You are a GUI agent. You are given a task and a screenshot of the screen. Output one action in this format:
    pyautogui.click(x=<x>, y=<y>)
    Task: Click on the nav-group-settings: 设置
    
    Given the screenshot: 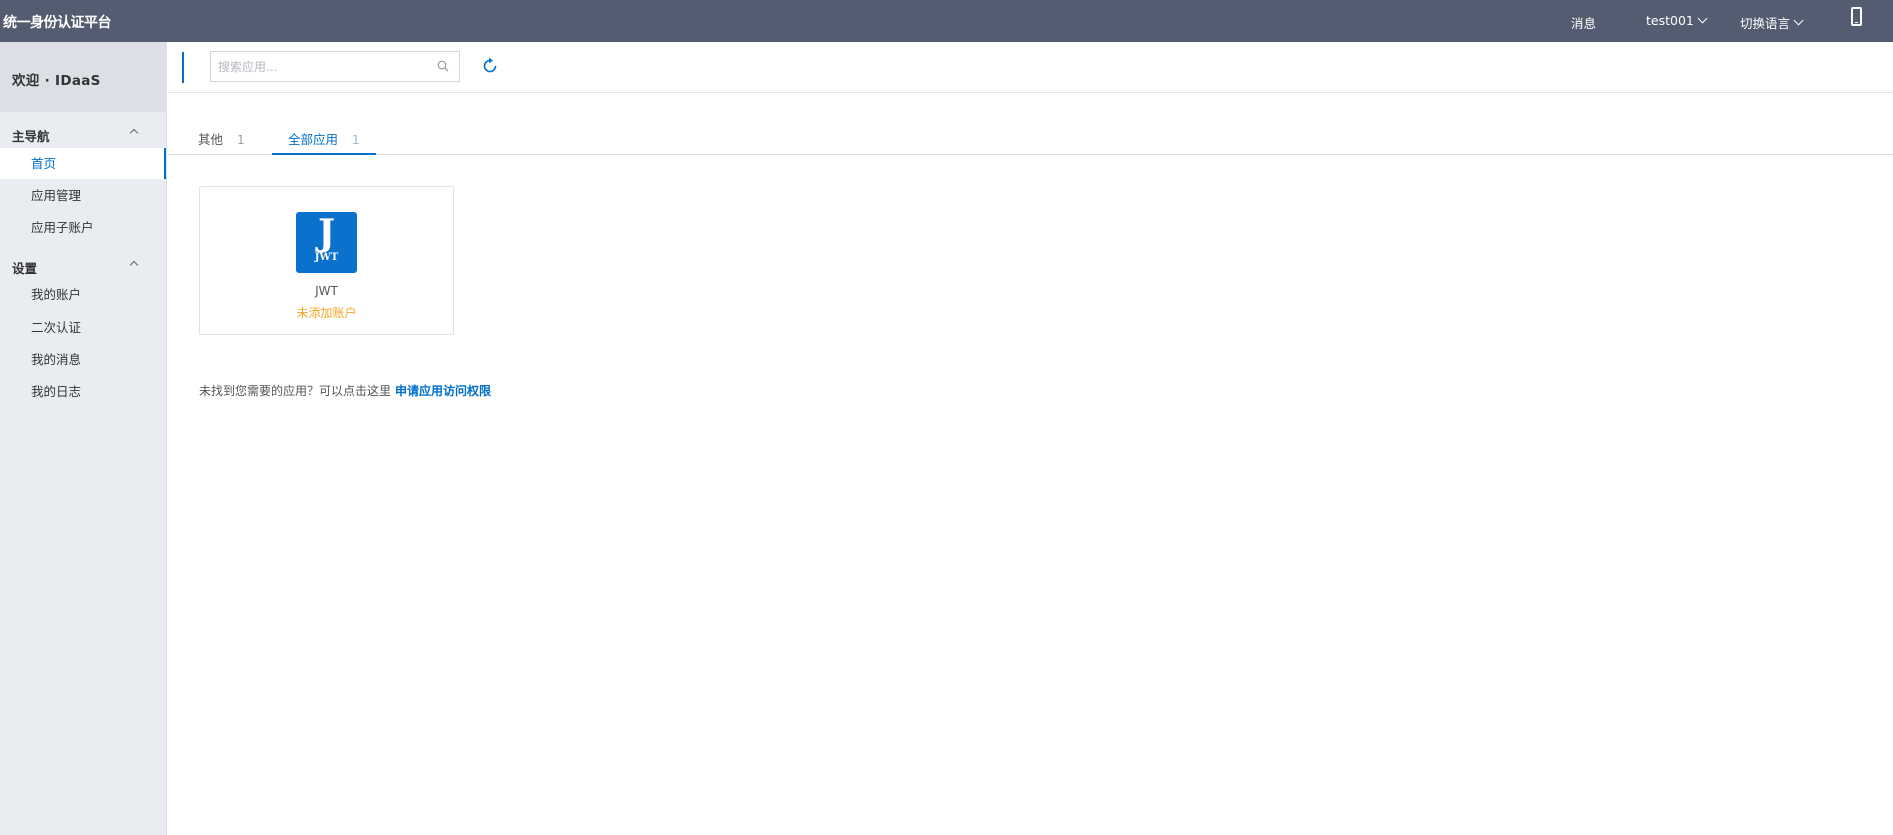 What is the action you would take?
    pyautogui.click(x=75, y=267)
    